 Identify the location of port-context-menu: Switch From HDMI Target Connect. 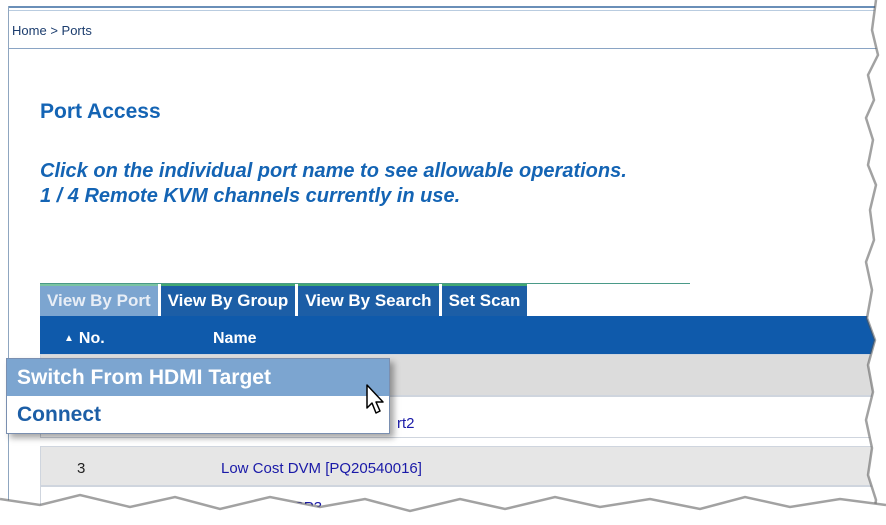
(198, 396).